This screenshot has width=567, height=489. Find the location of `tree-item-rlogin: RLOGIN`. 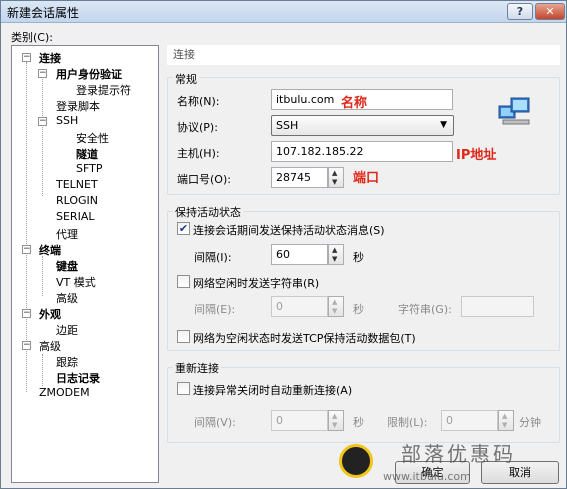

tree-item-rlogin: RLOGIN is located at coordinates (77, 200).